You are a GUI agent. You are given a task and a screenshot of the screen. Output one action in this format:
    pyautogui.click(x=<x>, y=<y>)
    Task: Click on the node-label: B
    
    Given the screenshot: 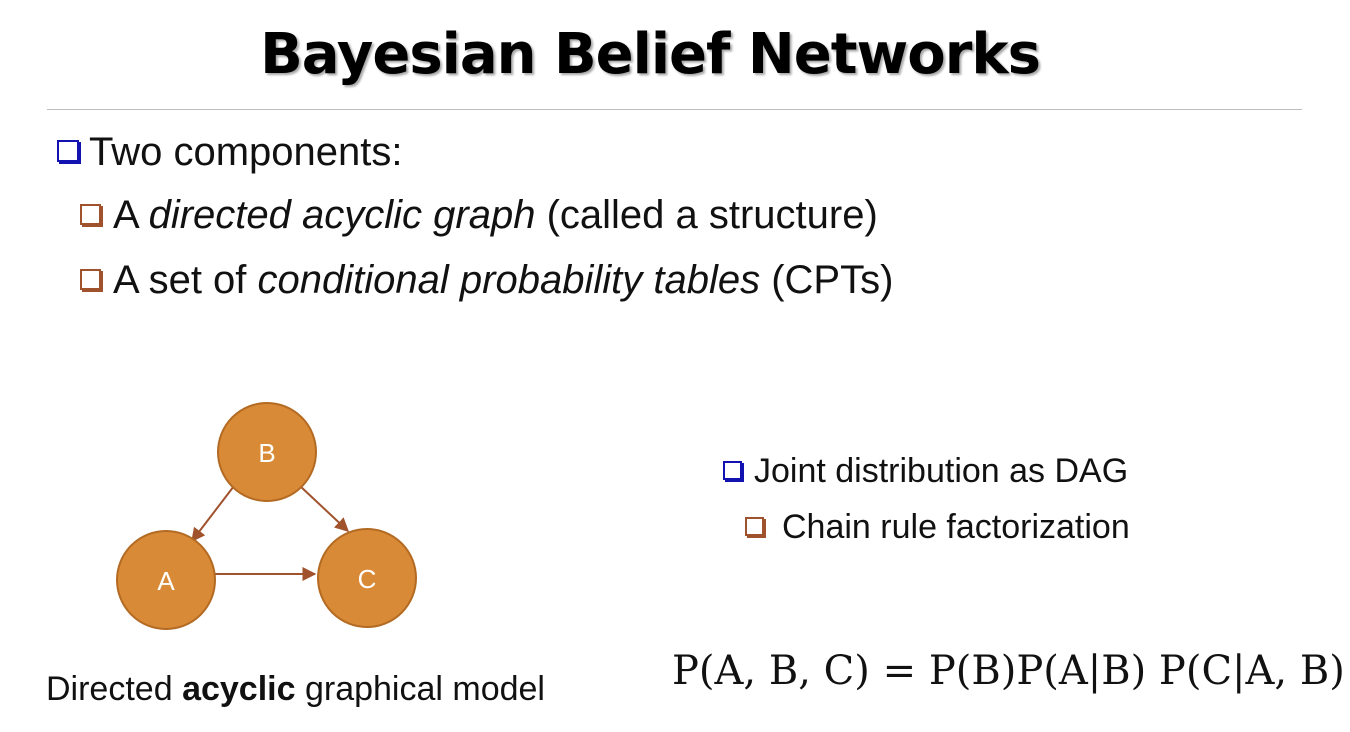 What is the action you would take?
    pyautogui.click(x=266, y=453)
    